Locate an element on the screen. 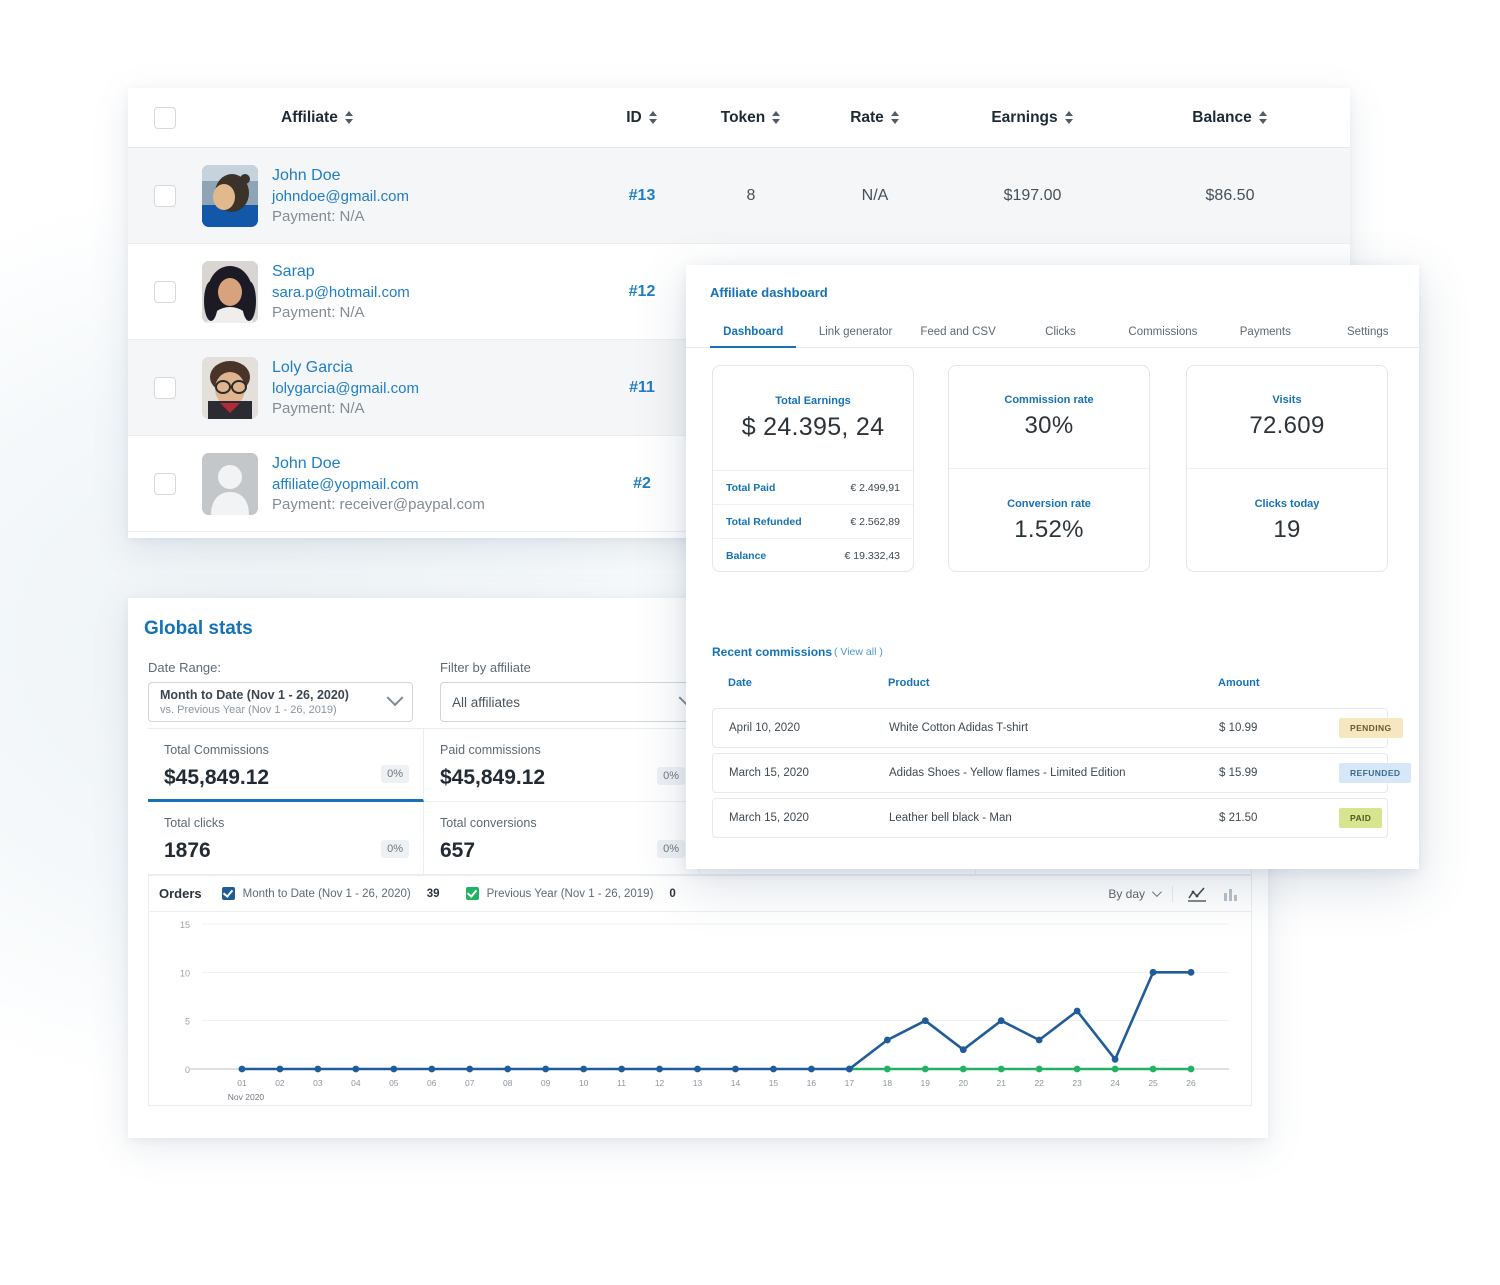 The width and height of the screenshot is (1500, 1285). svg-text: 15 is located at coordinates (774, 1083).